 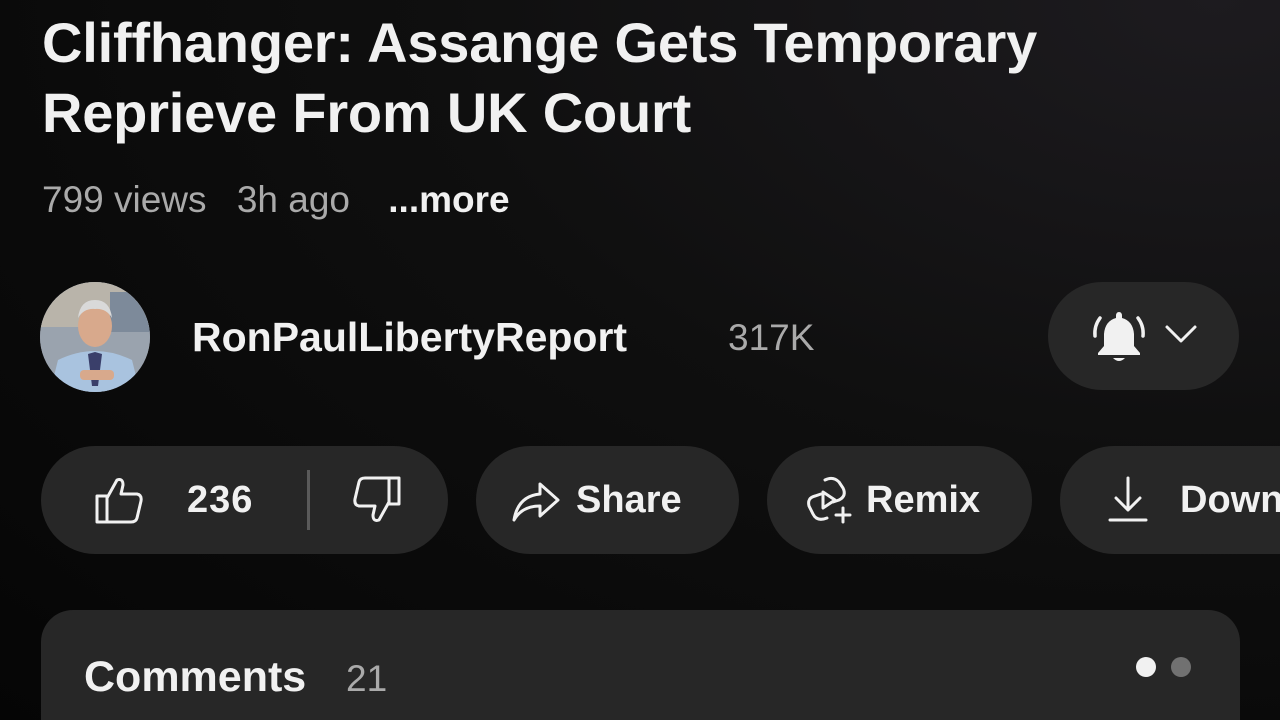 What do you see at coordinates (1119, 336) in the screenshot?
I see `bell-filled-icon` at bounding box center [1119, 336].